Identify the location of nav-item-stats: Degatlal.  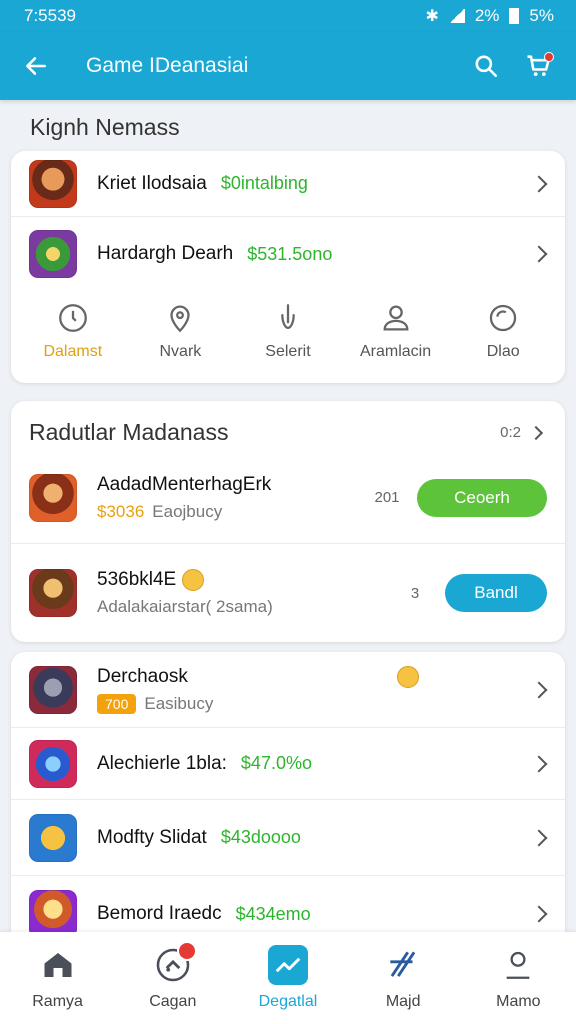
(288, 978).